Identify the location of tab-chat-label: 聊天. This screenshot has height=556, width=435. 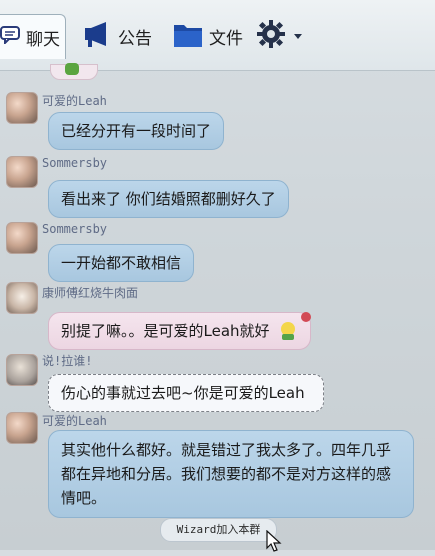
(43, 39).